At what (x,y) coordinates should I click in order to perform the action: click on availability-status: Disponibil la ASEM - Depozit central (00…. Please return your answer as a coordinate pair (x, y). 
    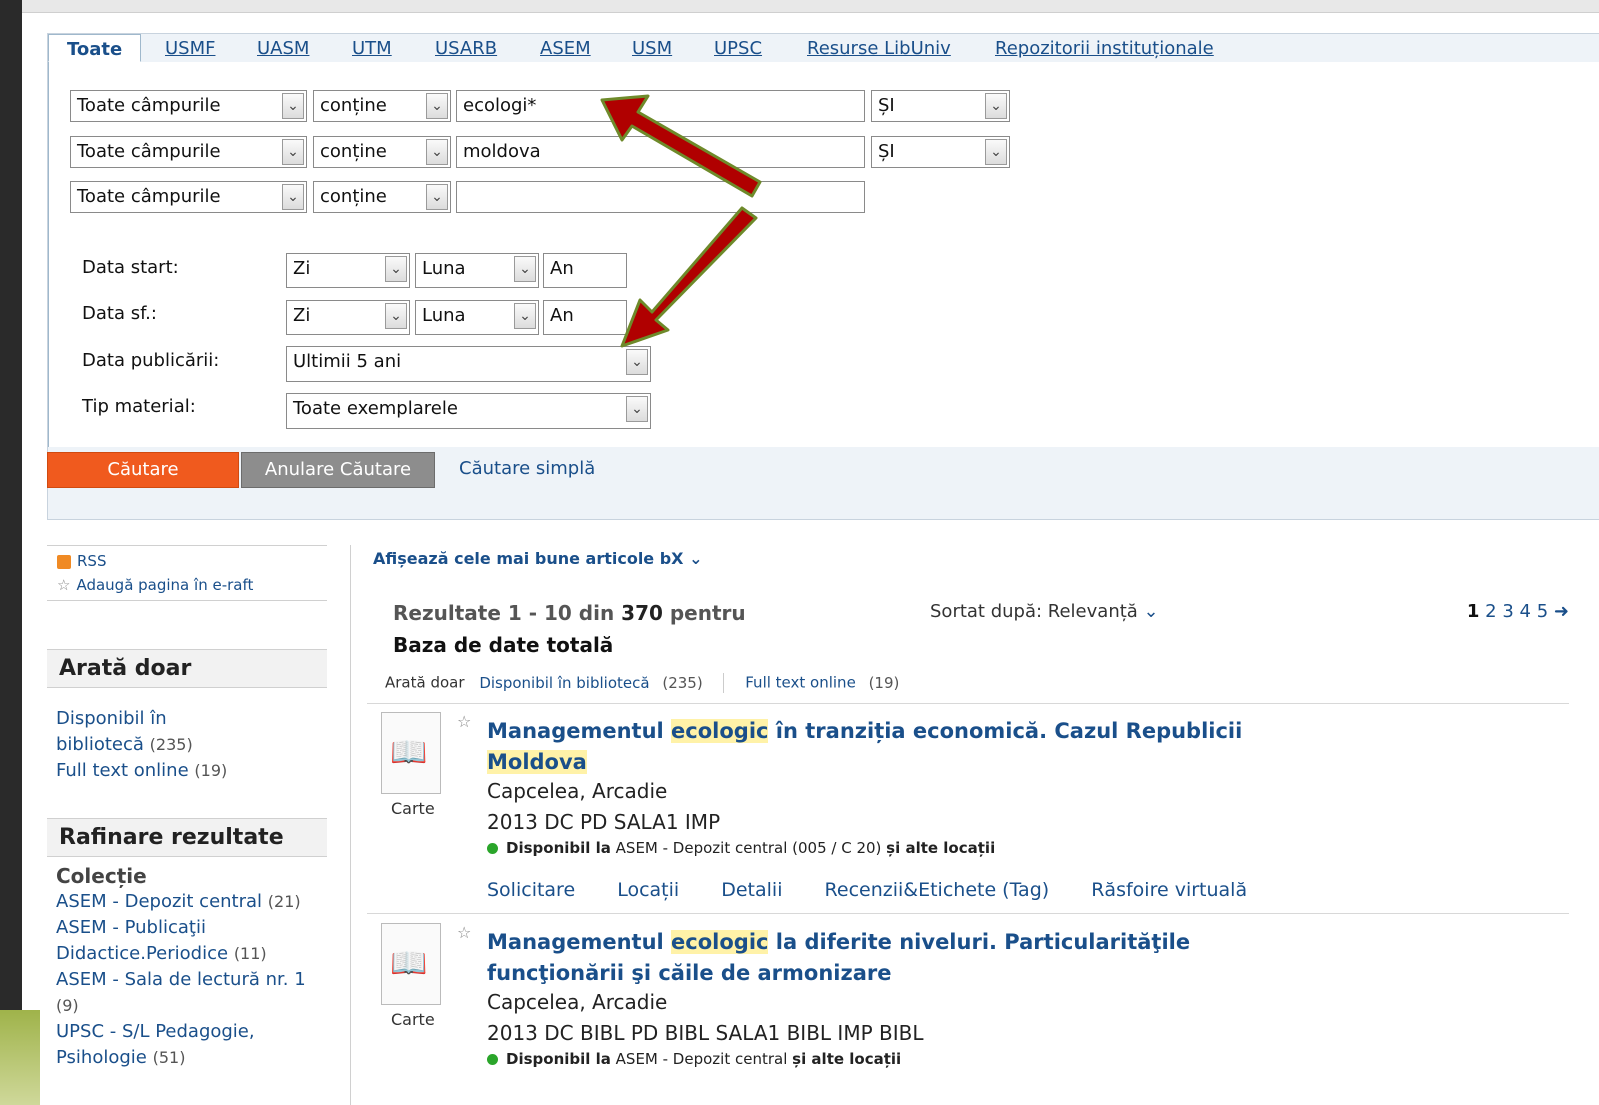
    Looking at the image, I should click on (741, 848).